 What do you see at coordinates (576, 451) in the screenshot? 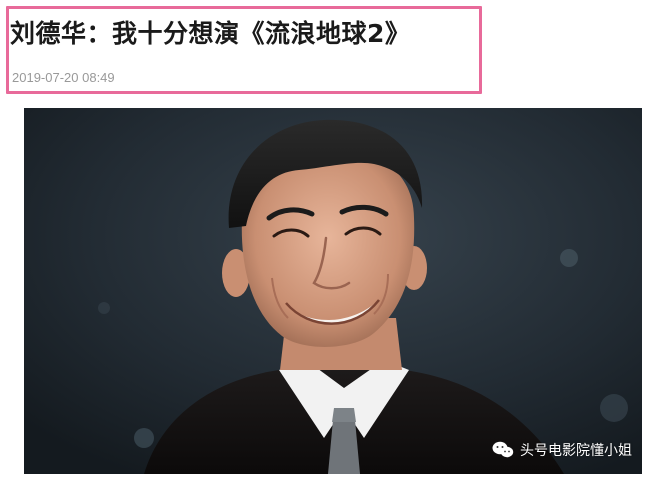
I see `watermark-text: 头号电影院懂小姐` at bounding box center [576, 451].